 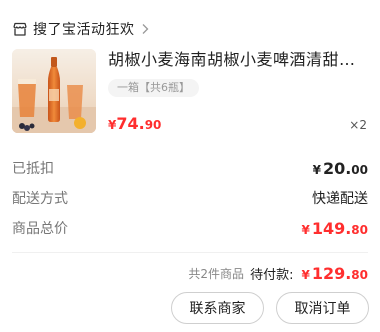 I want to click on contact-seller-button: 联系商家, so click(x=217, y=308).